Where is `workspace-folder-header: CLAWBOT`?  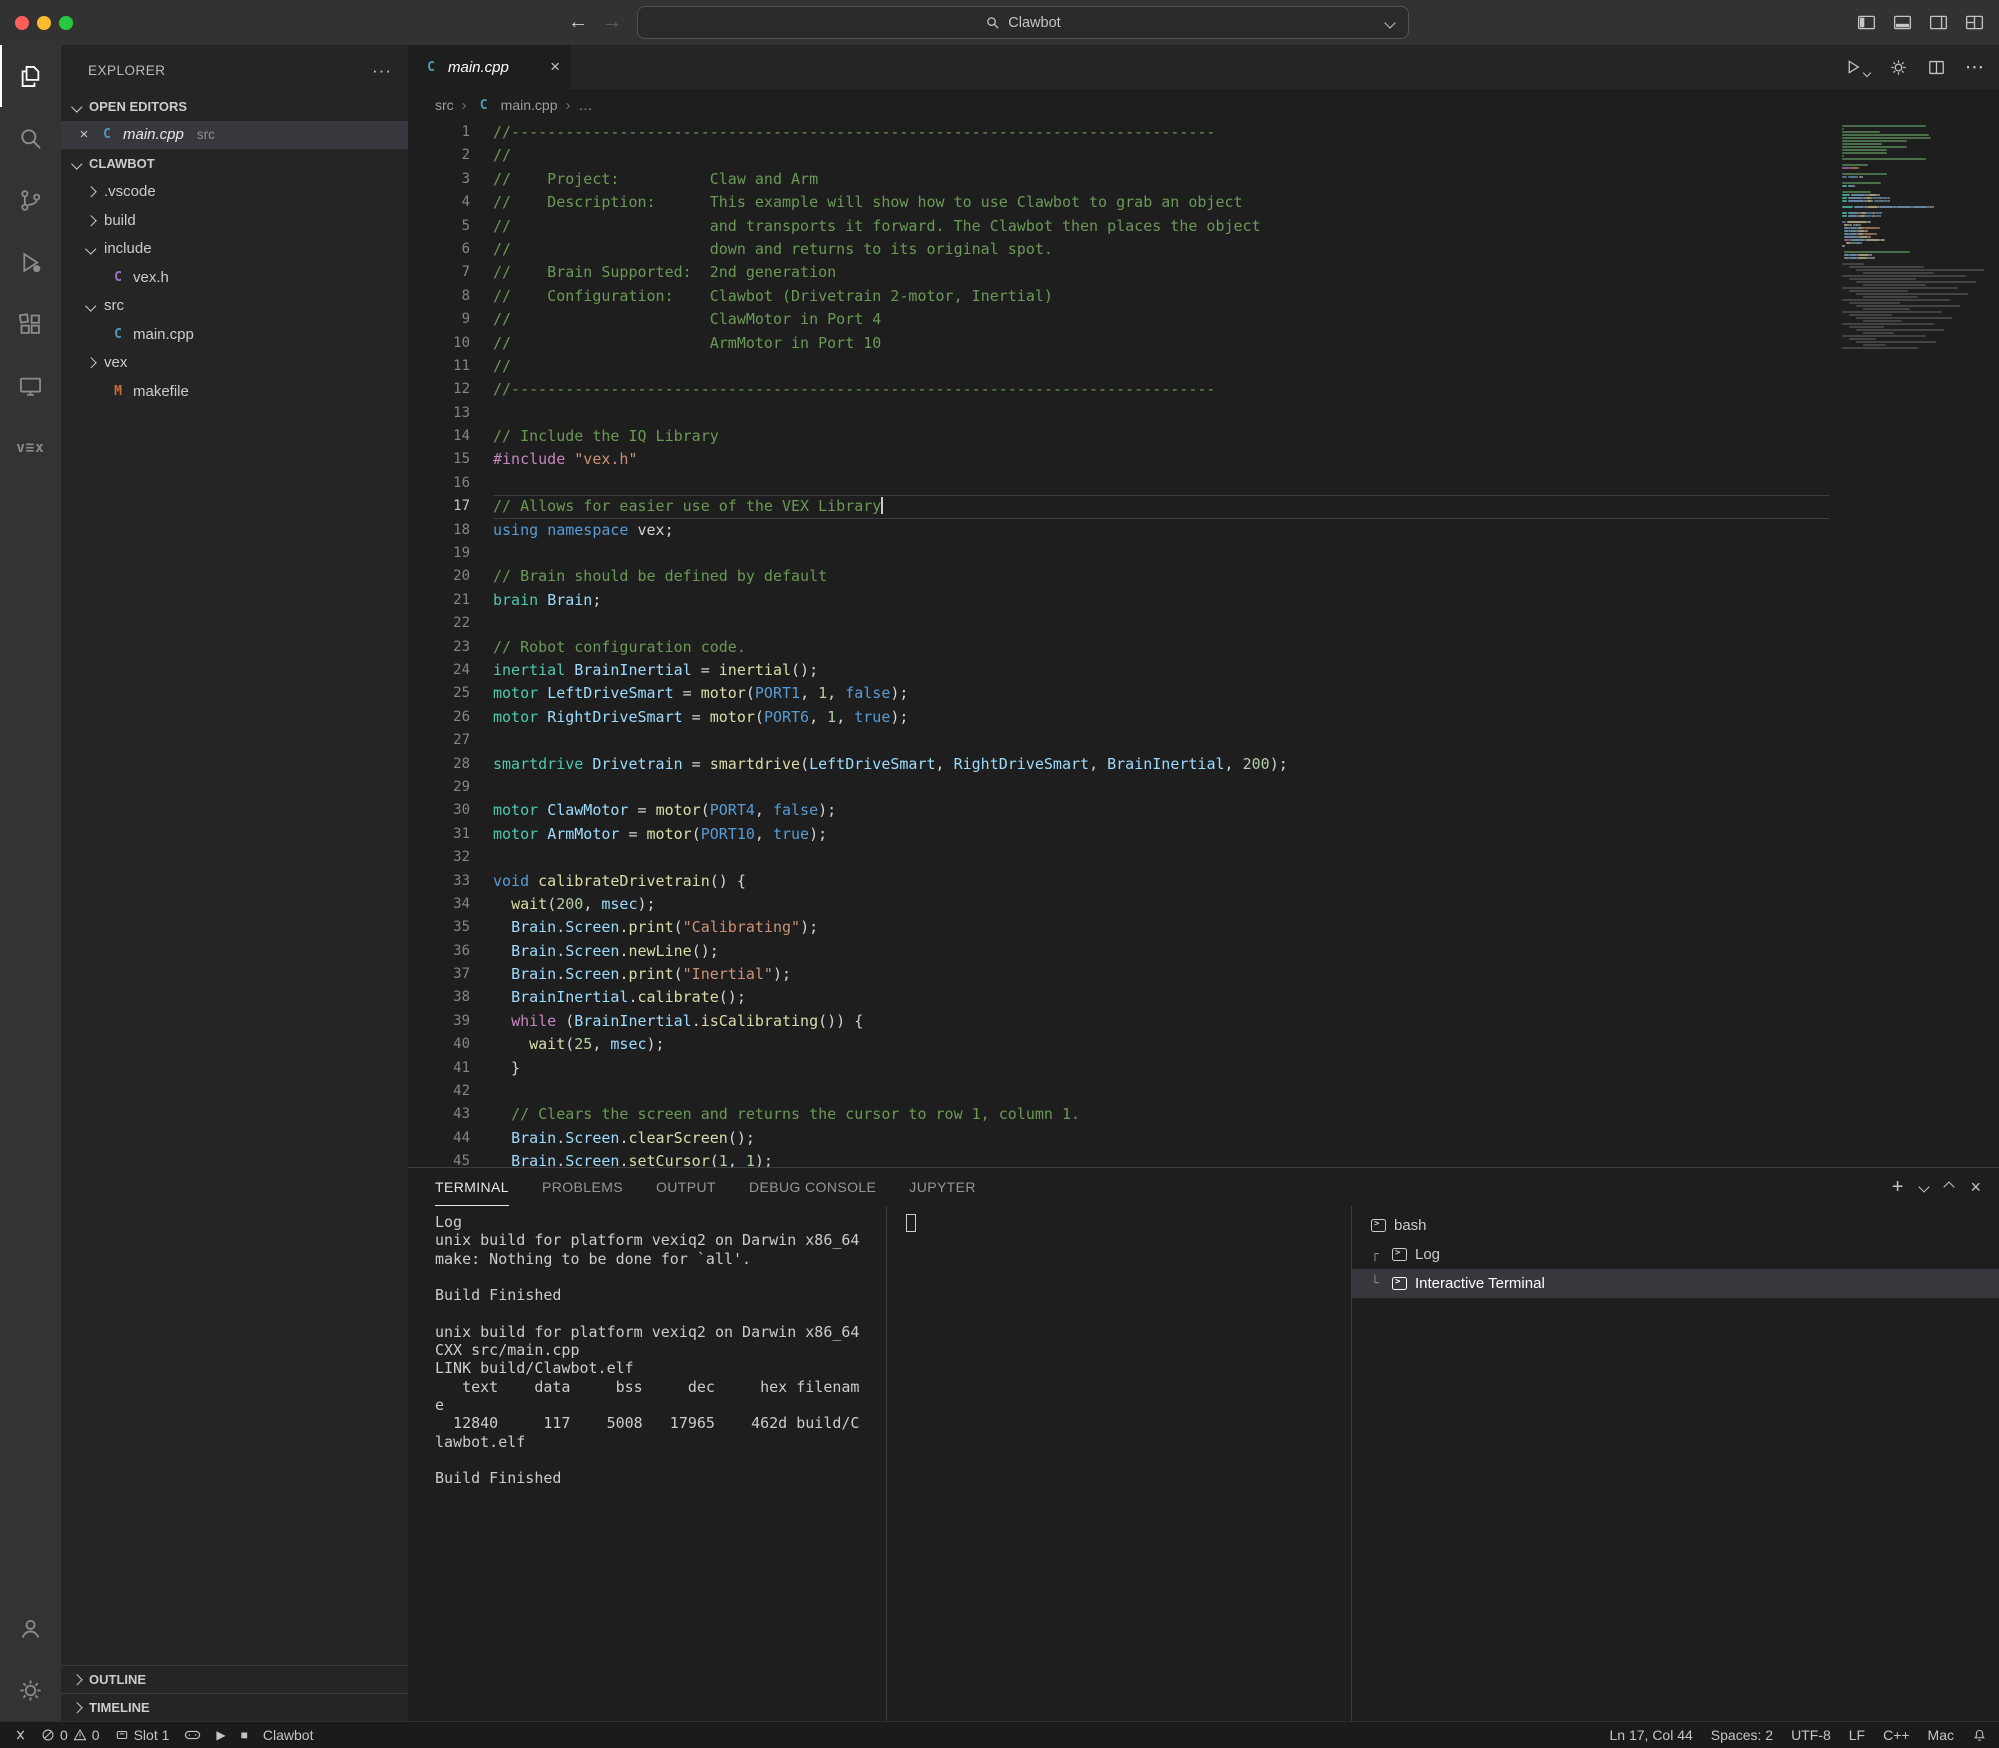 workspace-folder-header: CLAWBOT is located at coordinates (234, 163).